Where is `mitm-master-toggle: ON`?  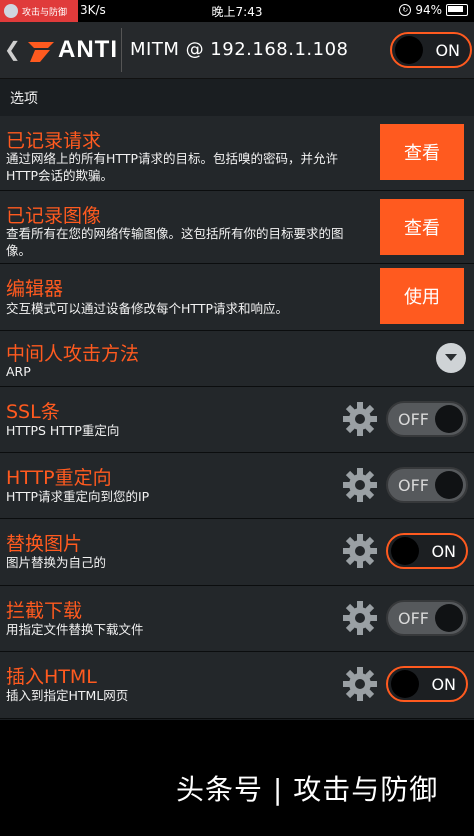 mitm-master-toggle: ON is located at coordinates (431, 50).